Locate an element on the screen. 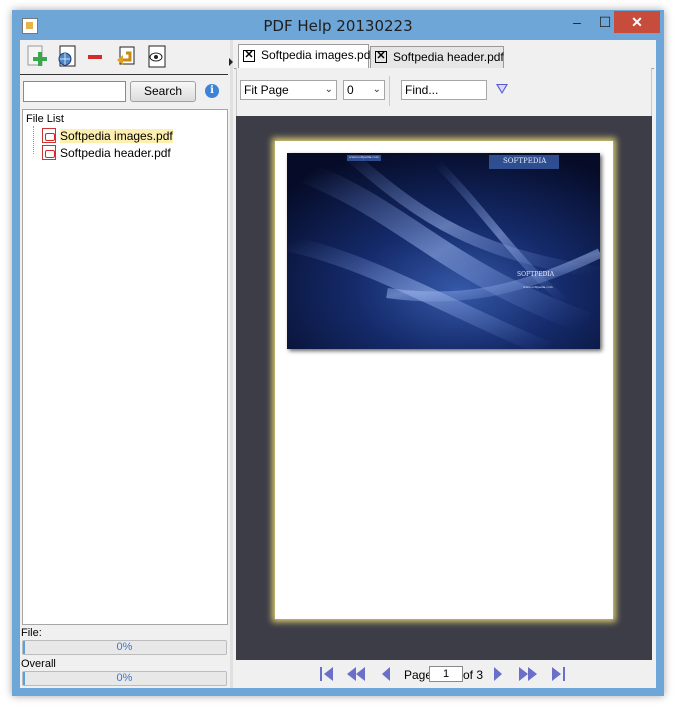 This screenshot has height=716, width=685. last-page-icon is located at coordinates (558, 674).